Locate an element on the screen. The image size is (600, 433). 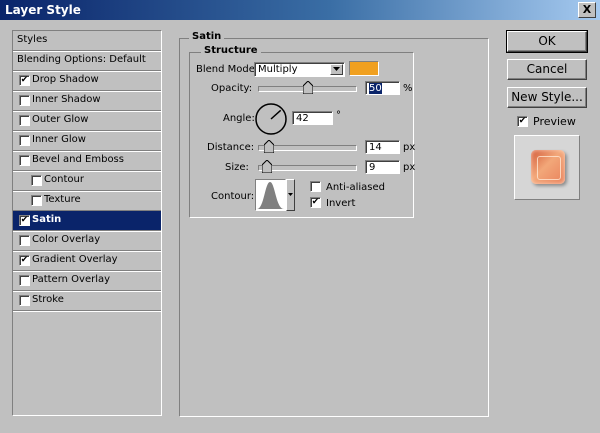
angle-dial is located at coordinates (271, 119).